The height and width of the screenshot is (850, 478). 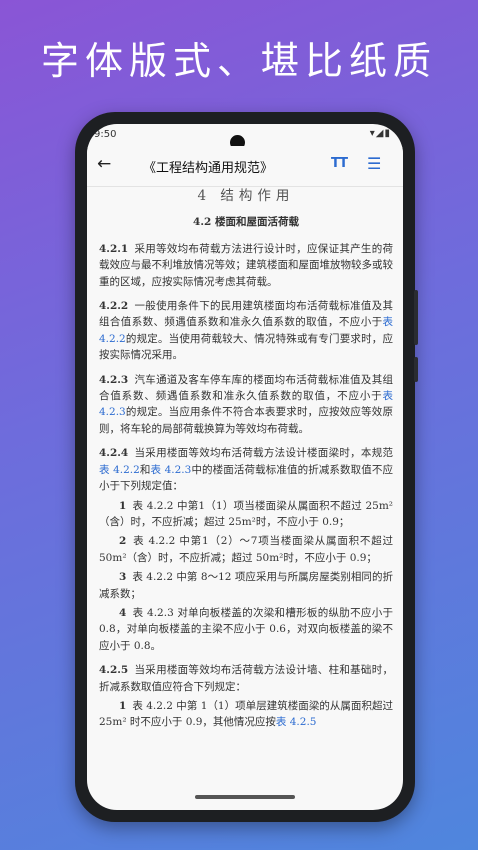 I want to click on power-button, so click(x=416, y=369).